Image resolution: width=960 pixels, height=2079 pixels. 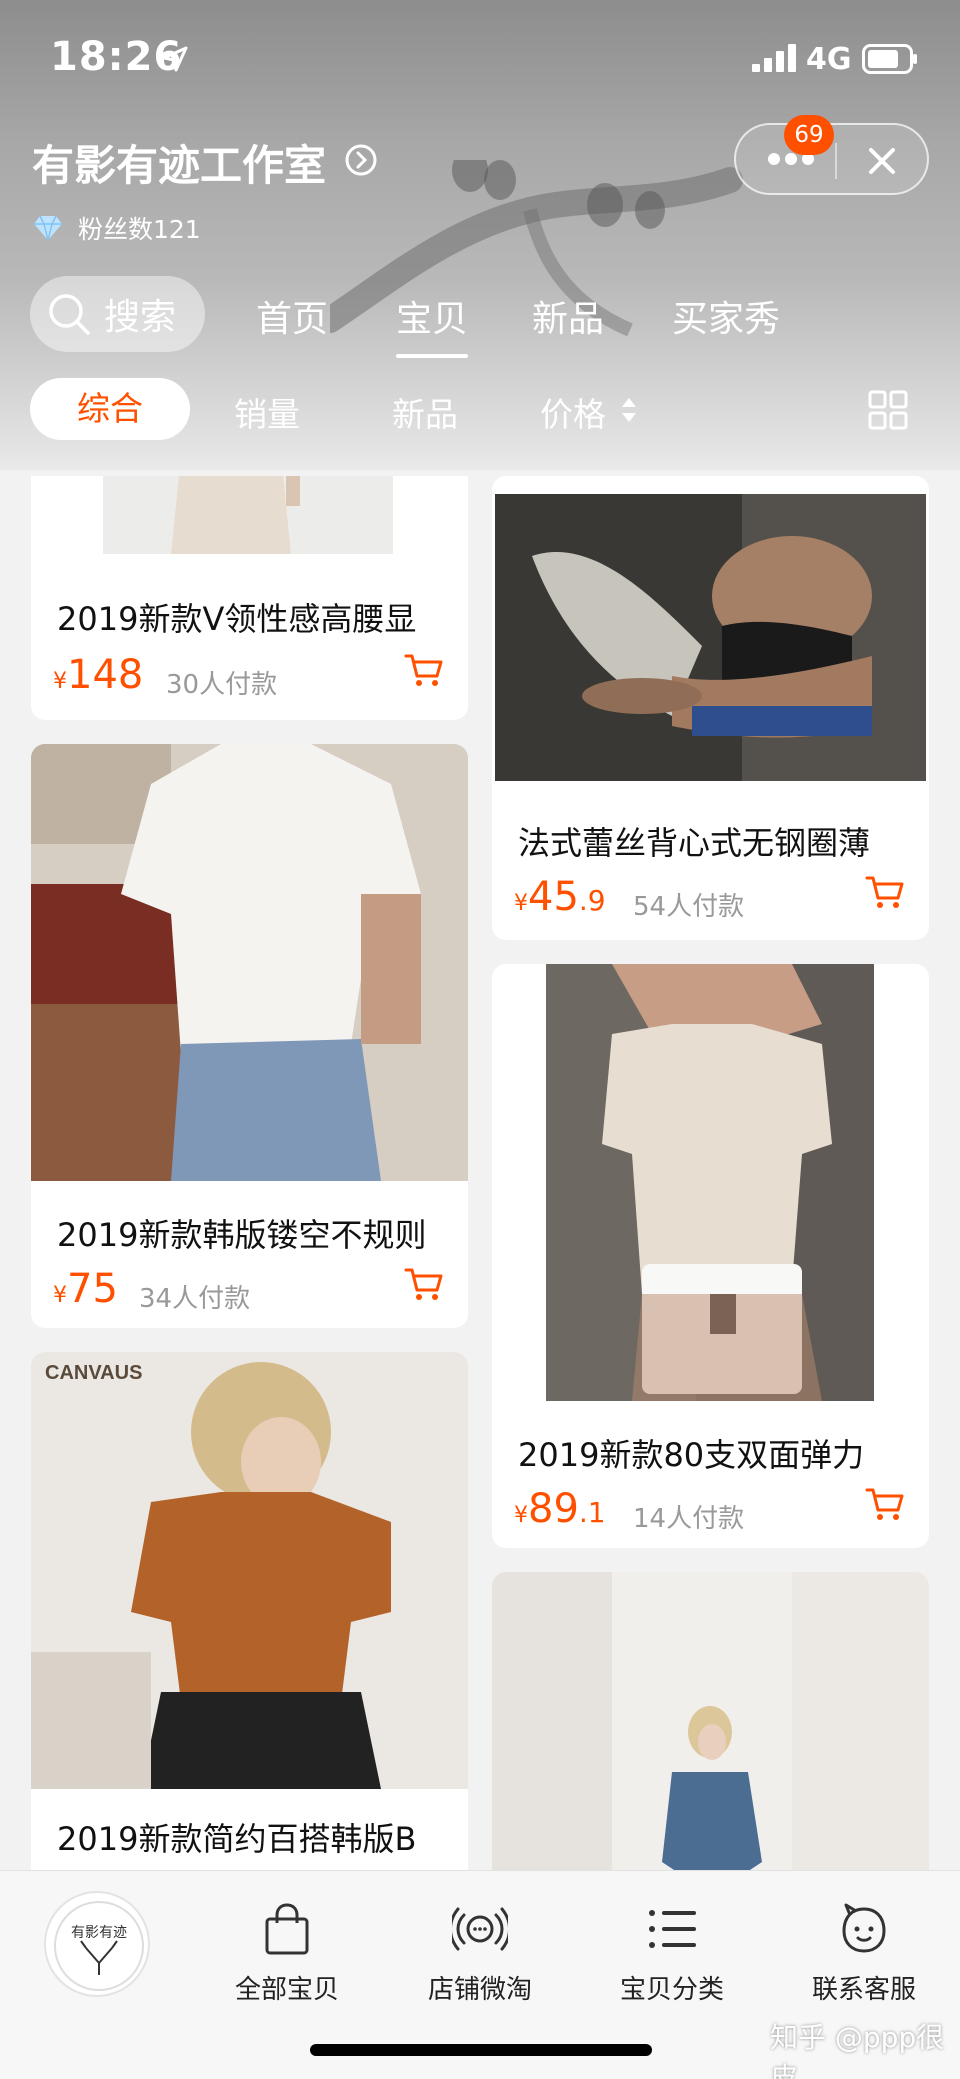 I want to click on image-brand-text: CANVAUS, so click(x=94, y=1373).